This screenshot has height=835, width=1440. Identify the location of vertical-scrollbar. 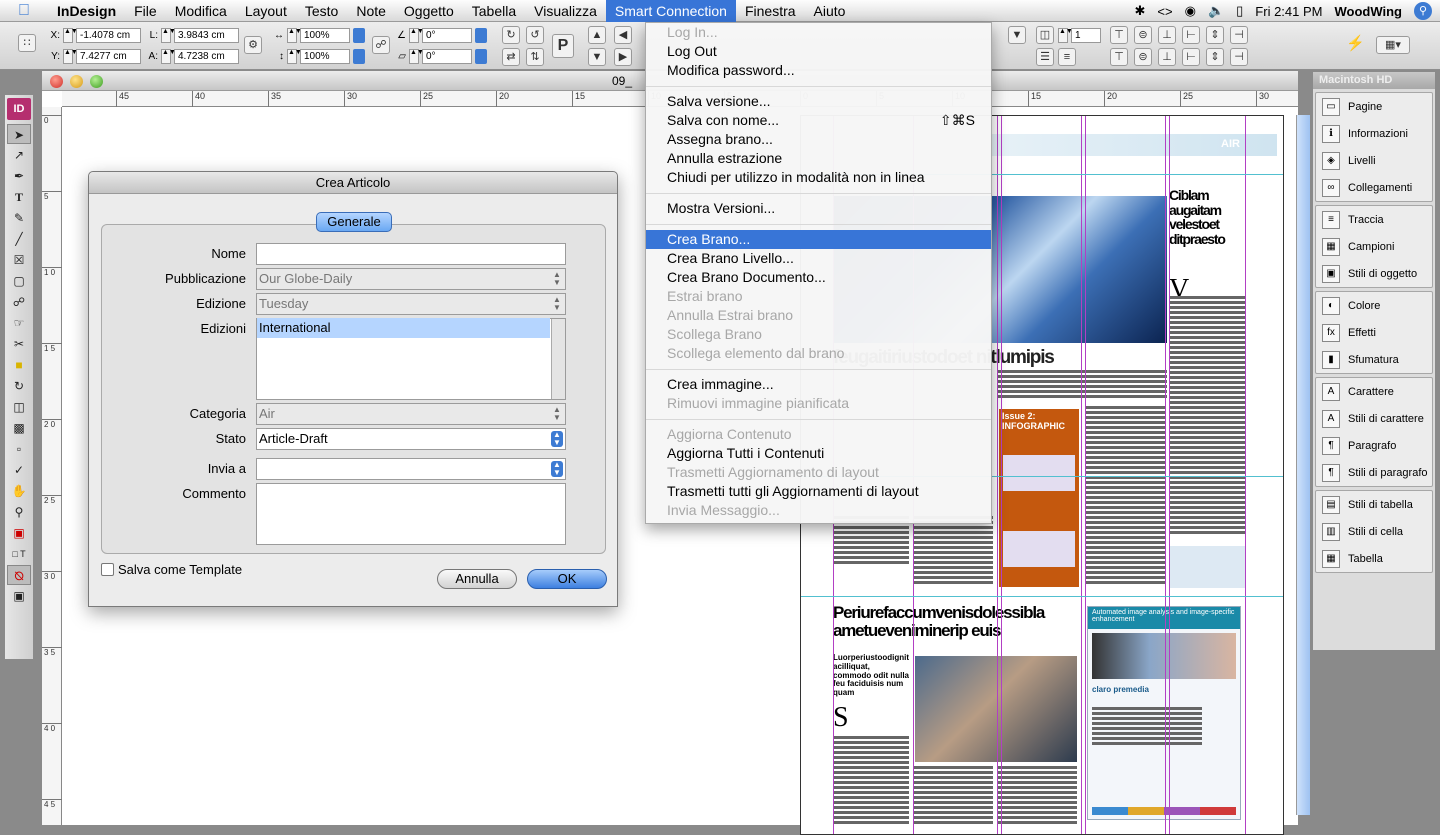
(1303, 465).